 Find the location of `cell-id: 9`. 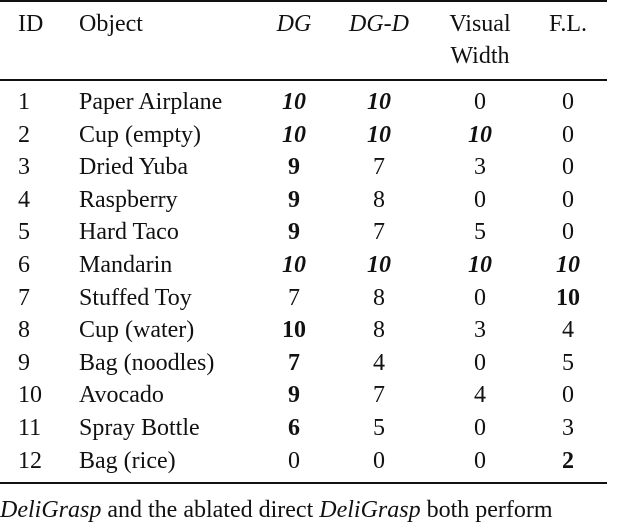

cell-id: 9 is located at coordinates (24, 362).